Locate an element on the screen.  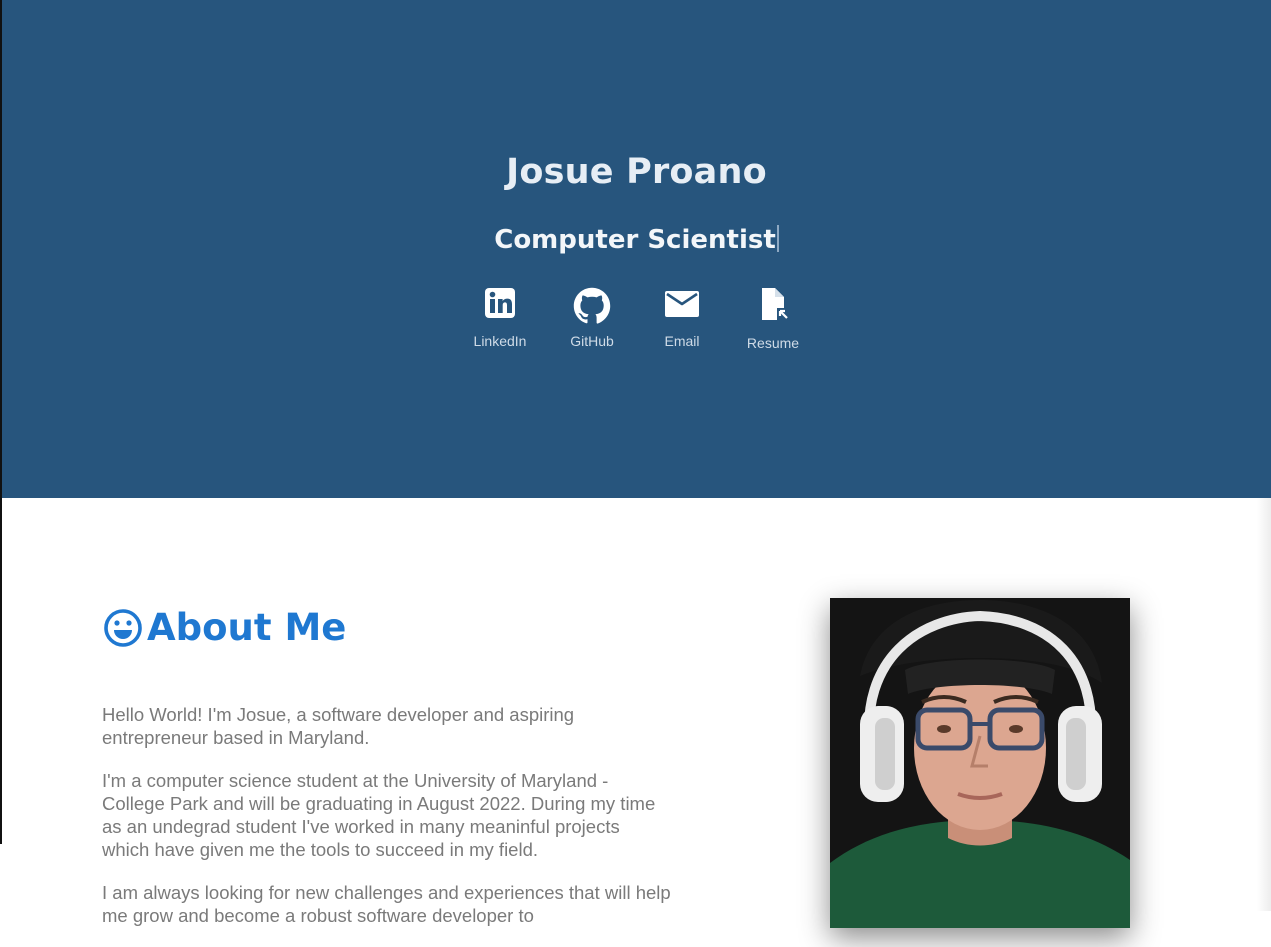
github-icon is located at coordinates (592, 305).